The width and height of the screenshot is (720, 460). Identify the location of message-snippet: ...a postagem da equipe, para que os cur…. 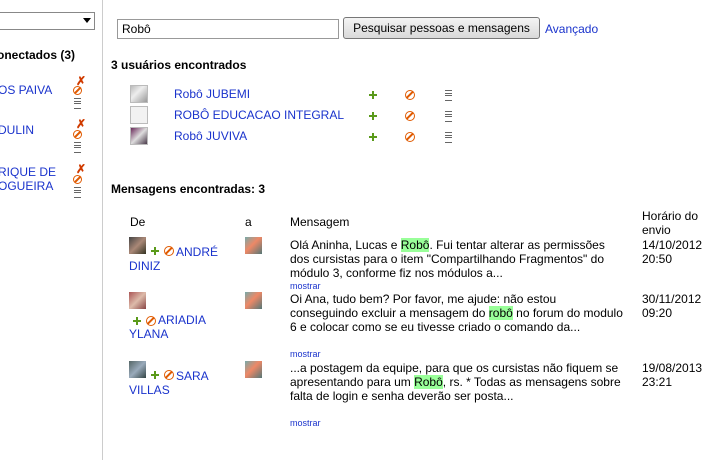
(457, 382).